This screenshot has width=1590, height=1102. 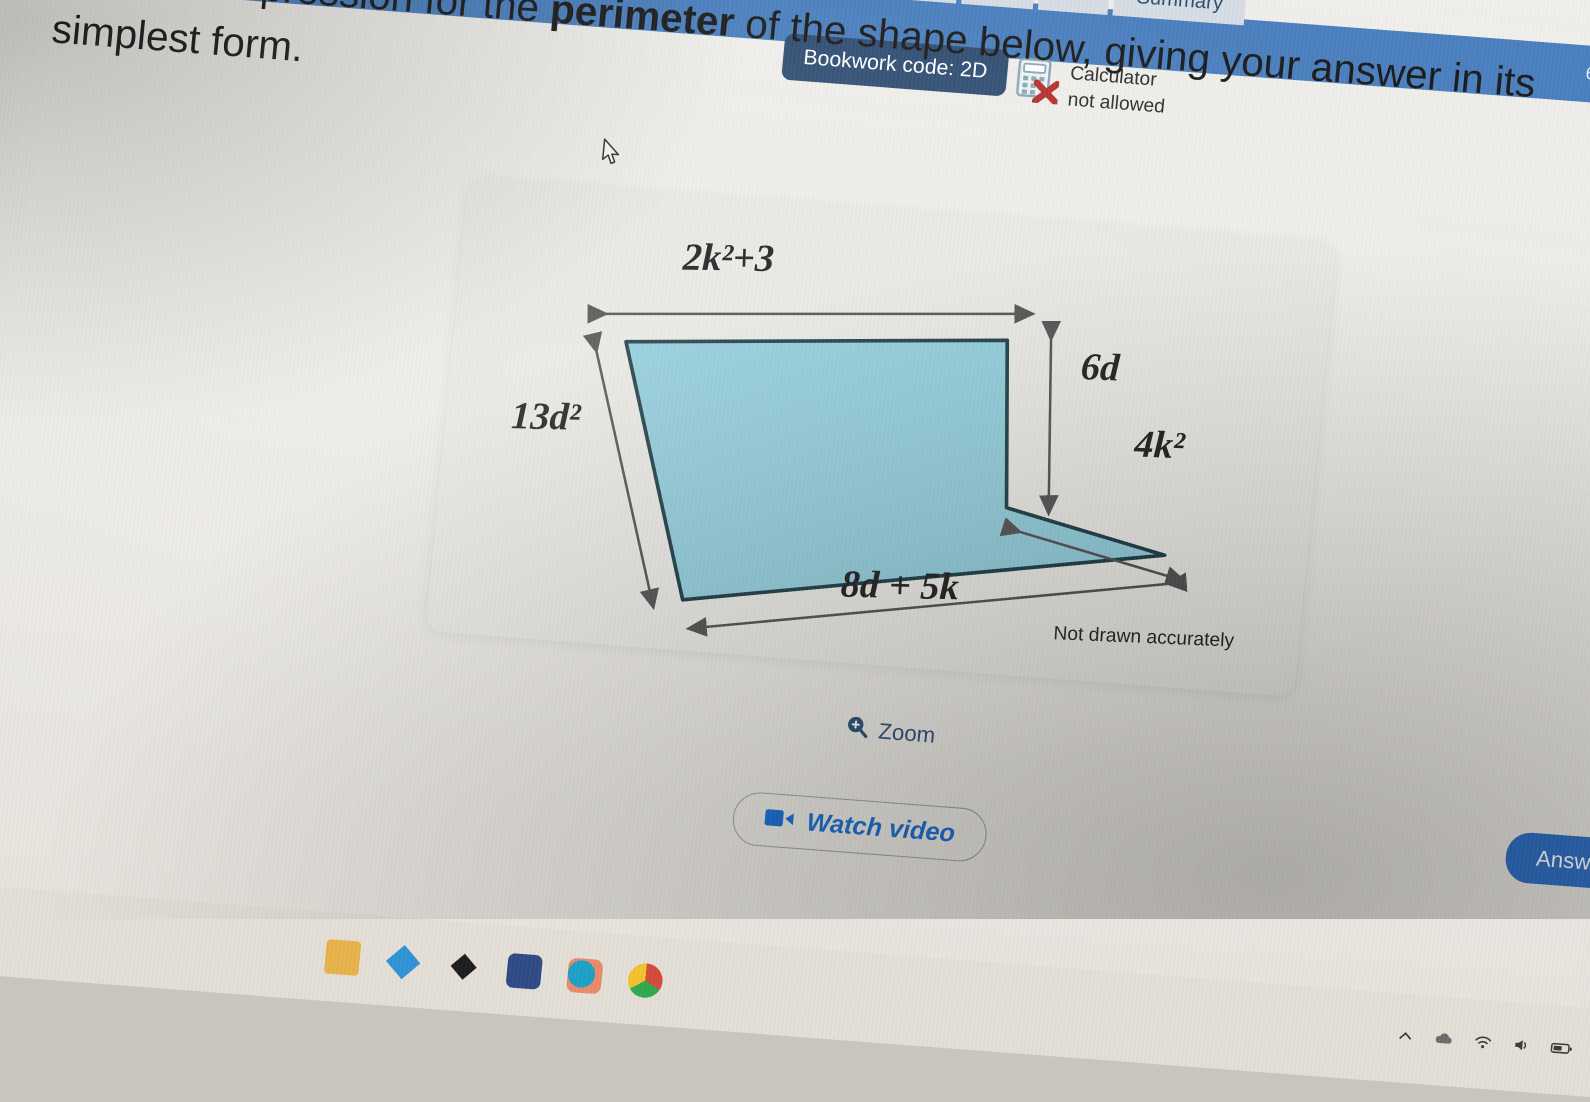 What do you see at coordinates (642, 23) in the screenshot?
I see `question-keyword-perimeter: perimeter` at bounding box center [642, 23].